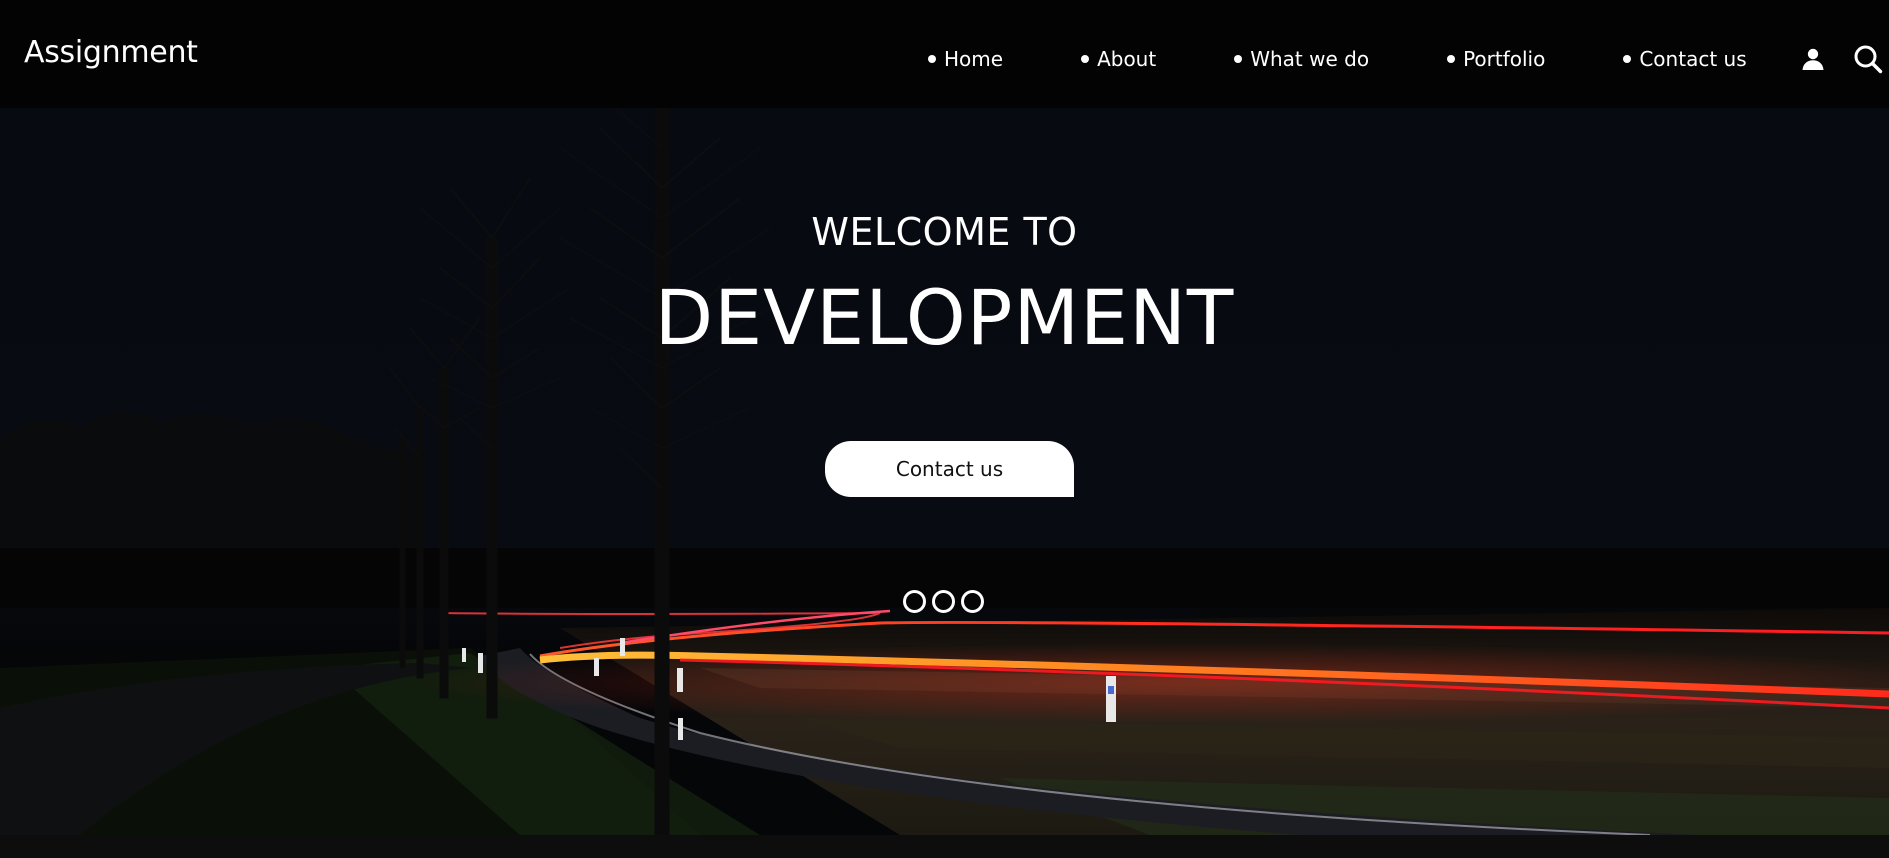 This screenshot has height=858, width=1889. I want to click on nav-item-label: Home, so click(974, 59).